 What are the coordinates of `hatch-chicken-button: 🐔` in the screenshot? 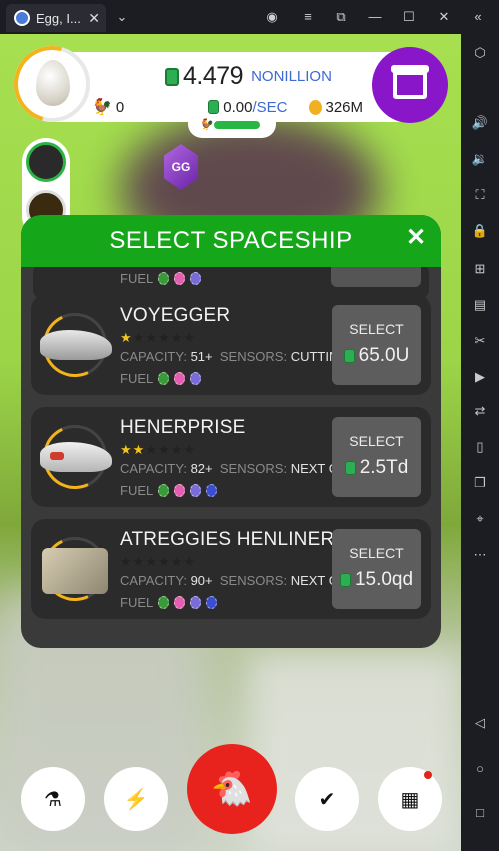 It's located at (232, 789).